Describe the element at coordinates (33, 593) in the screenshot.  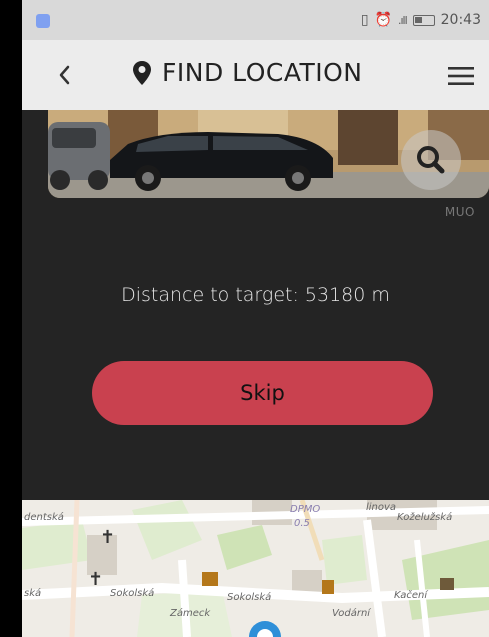
I see `map-label: ská` at that location.